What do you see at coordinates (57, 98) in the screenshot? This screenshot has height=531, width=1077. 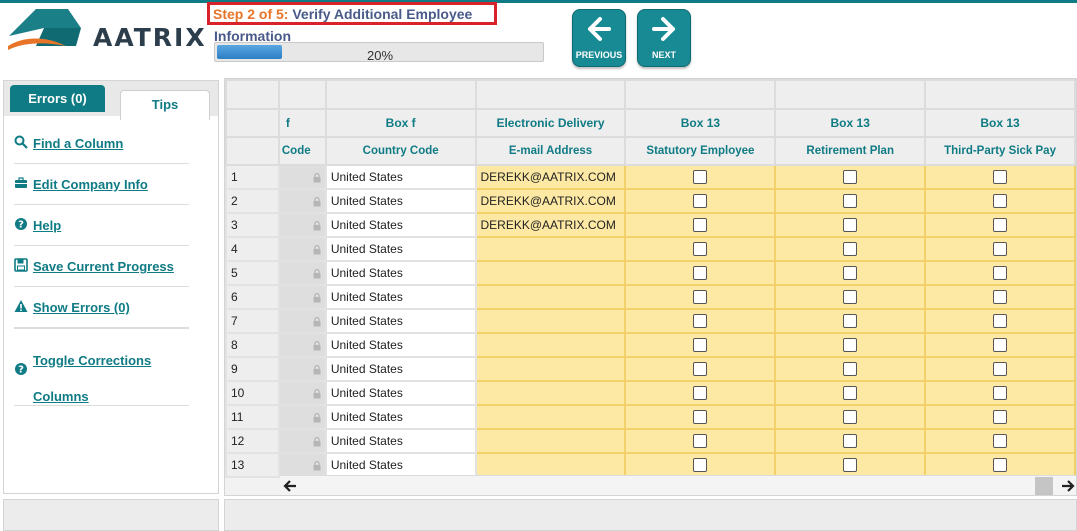 I see `tab-errors: Errors (0)` at bounding box center [57, 98].